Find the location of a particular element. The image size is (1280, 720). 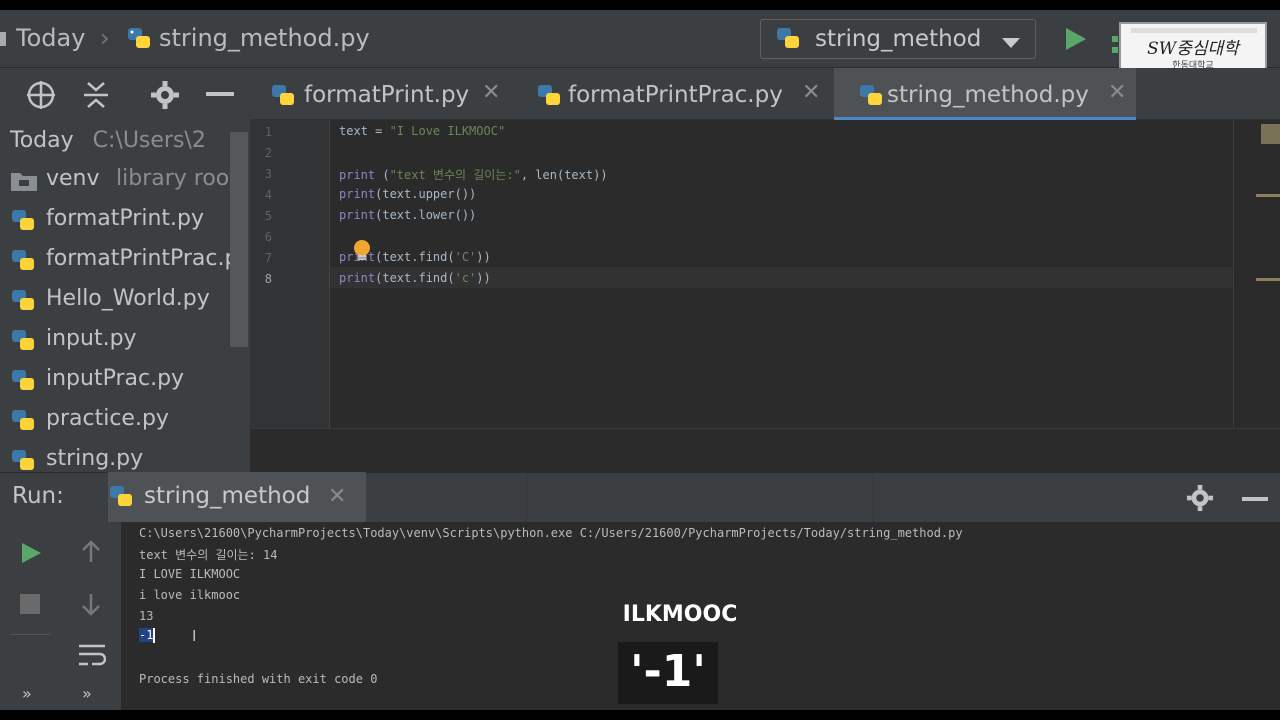

run-config-selector: string_method is located at coordinates (898, 39).